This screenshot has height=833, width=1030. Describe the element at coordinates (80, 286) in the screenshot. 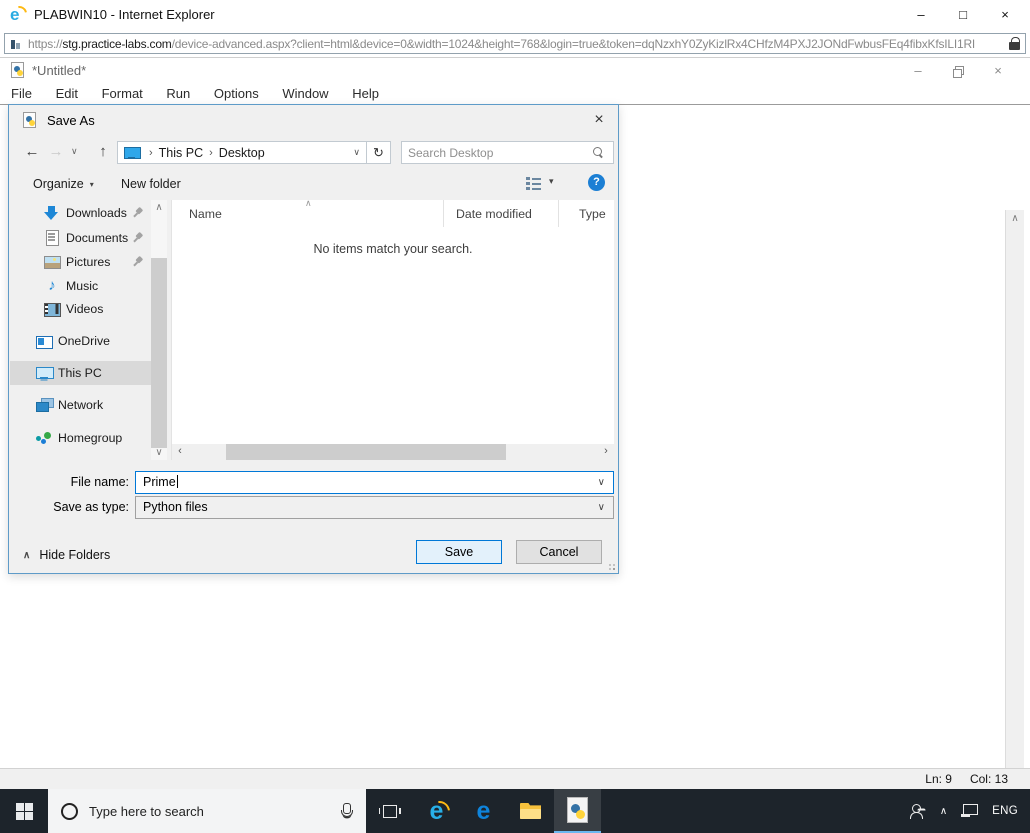

I see `sidebar-item-music: ♪ Music` at that location.